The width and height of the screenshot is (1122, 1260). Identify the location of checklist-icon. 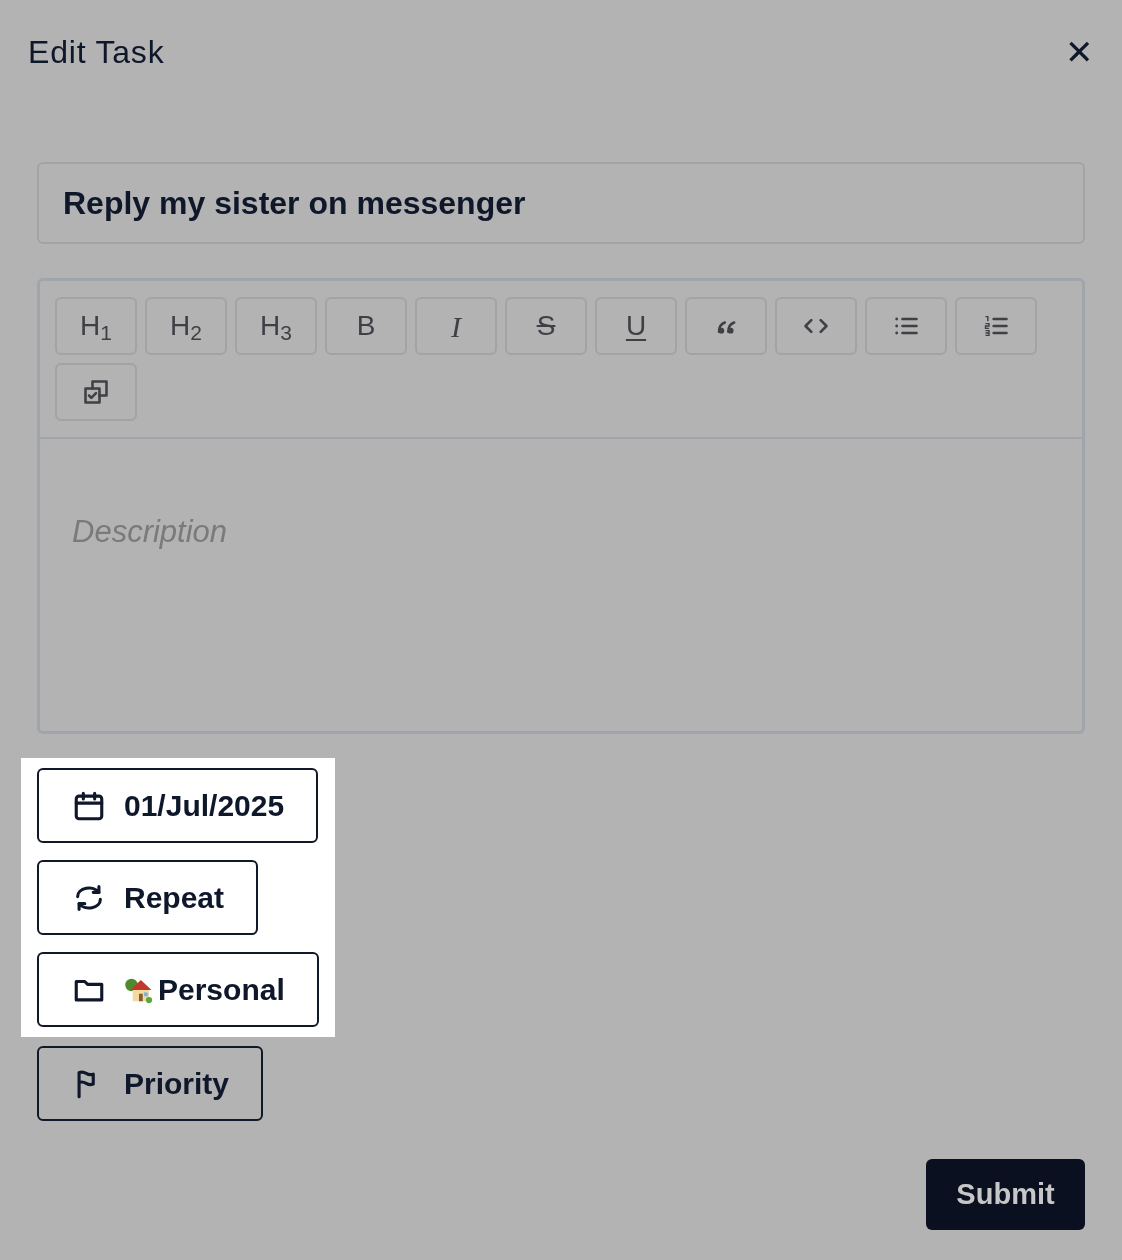
(96, 392).